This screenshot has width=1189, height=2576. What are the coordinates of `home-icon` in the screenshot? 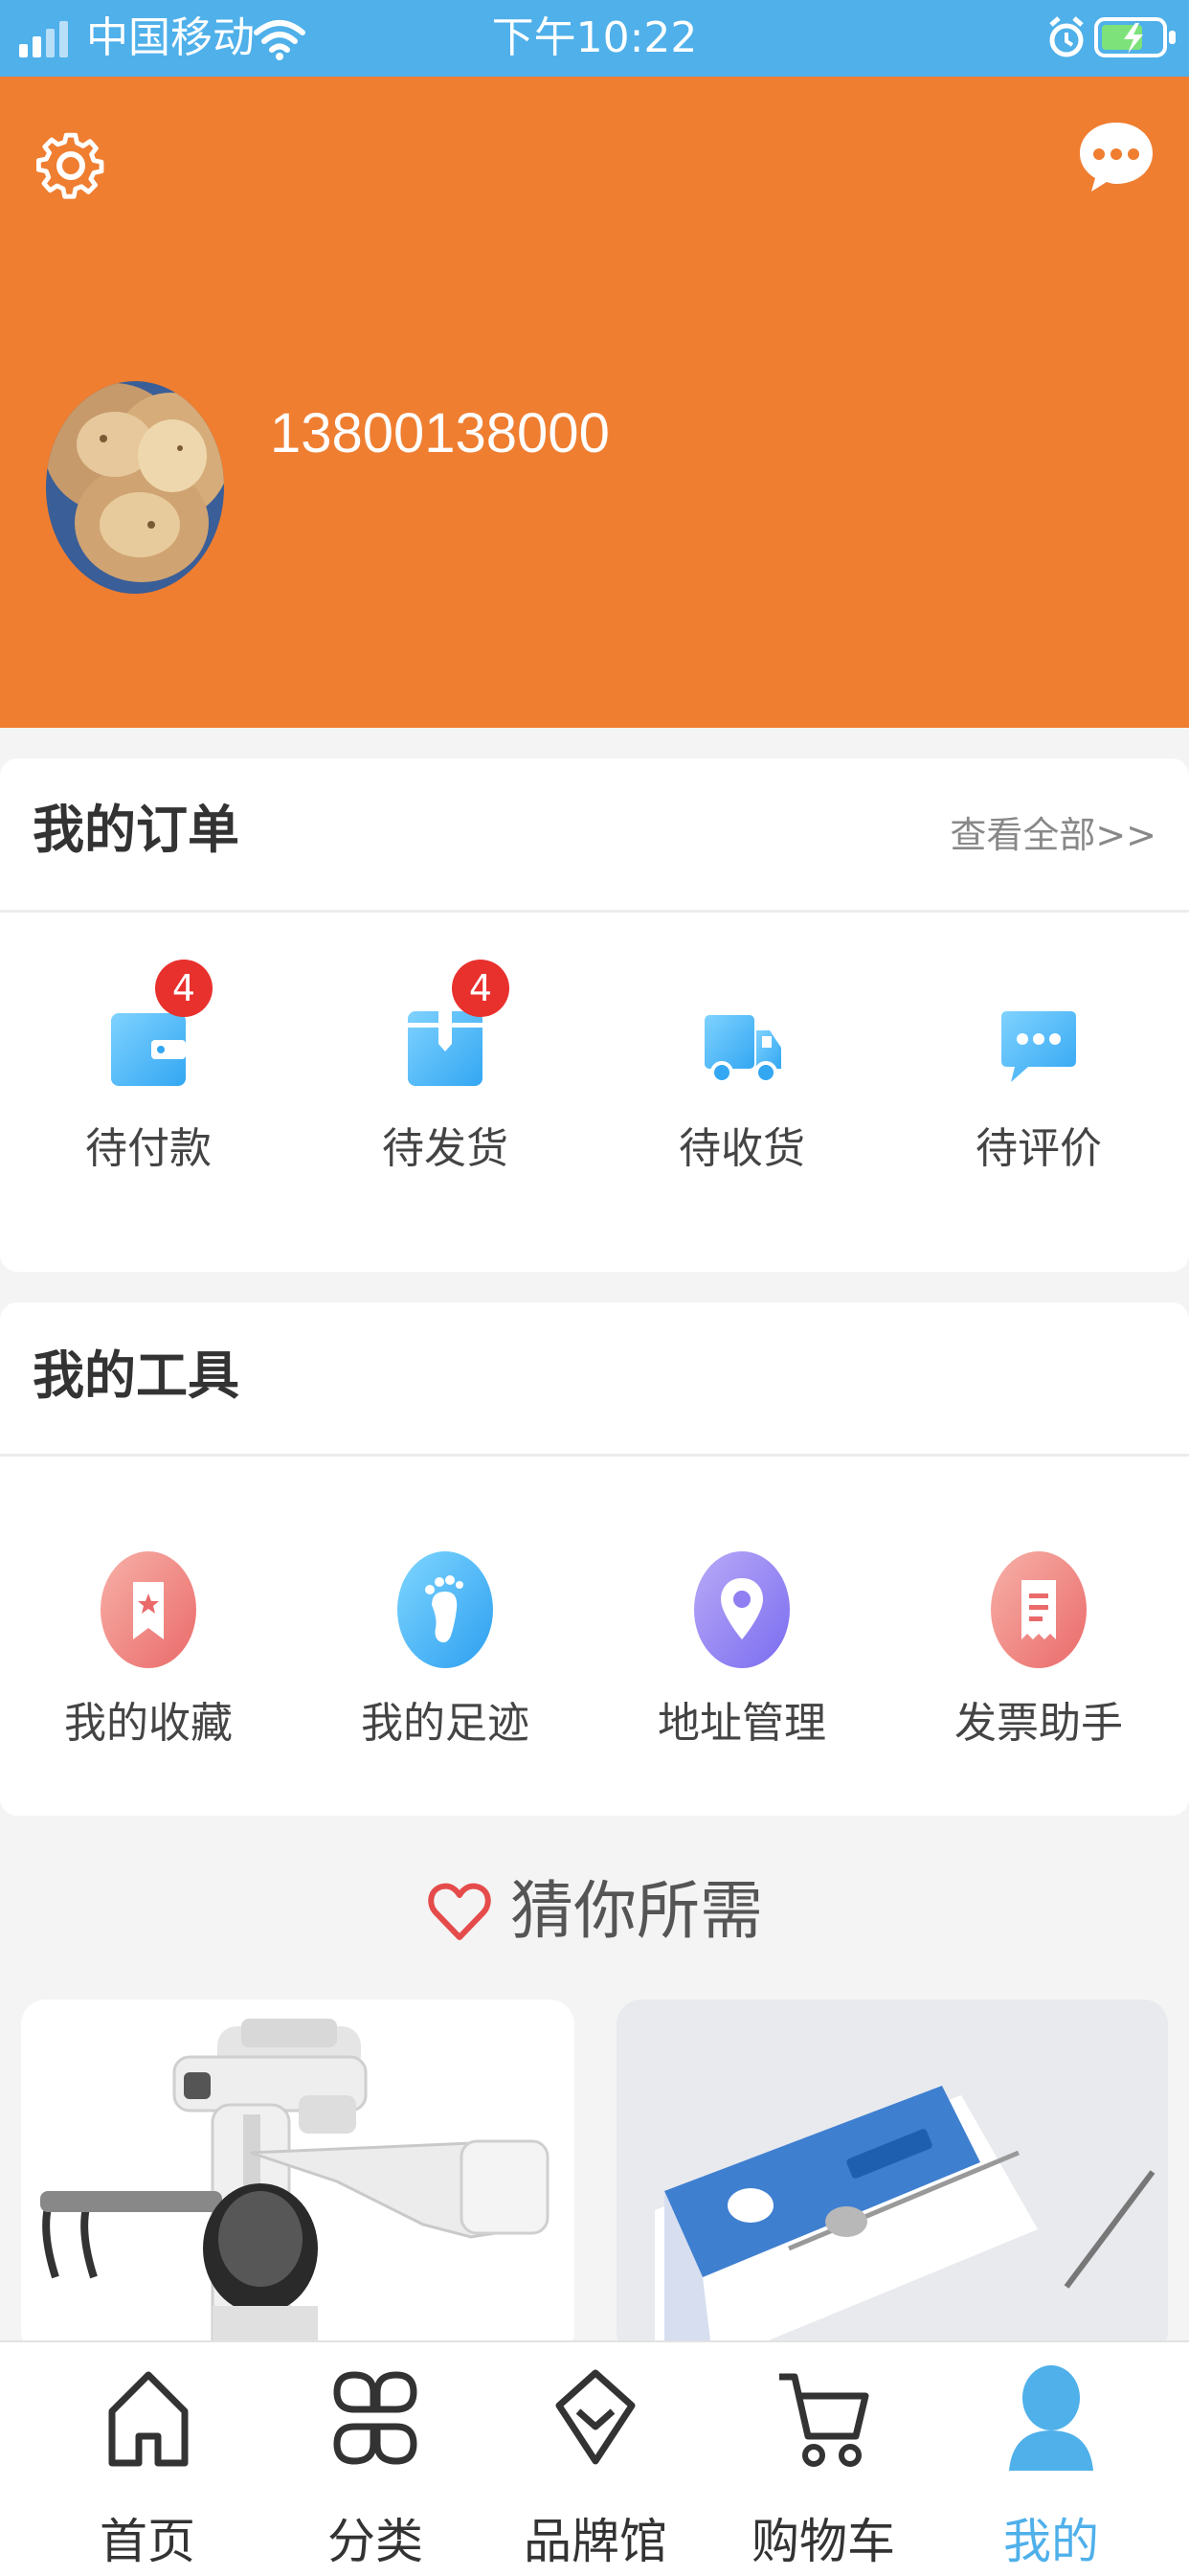 It's located at (148, 2419).